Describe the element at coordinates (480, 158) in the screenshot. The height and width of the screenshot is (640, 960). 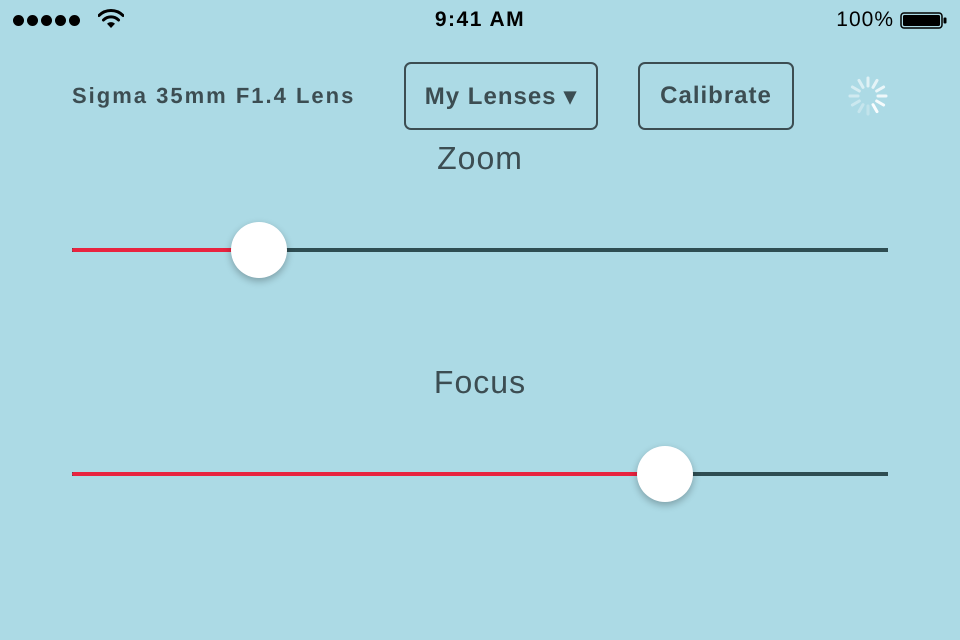
I see `slider-label: Zoom` at that location.